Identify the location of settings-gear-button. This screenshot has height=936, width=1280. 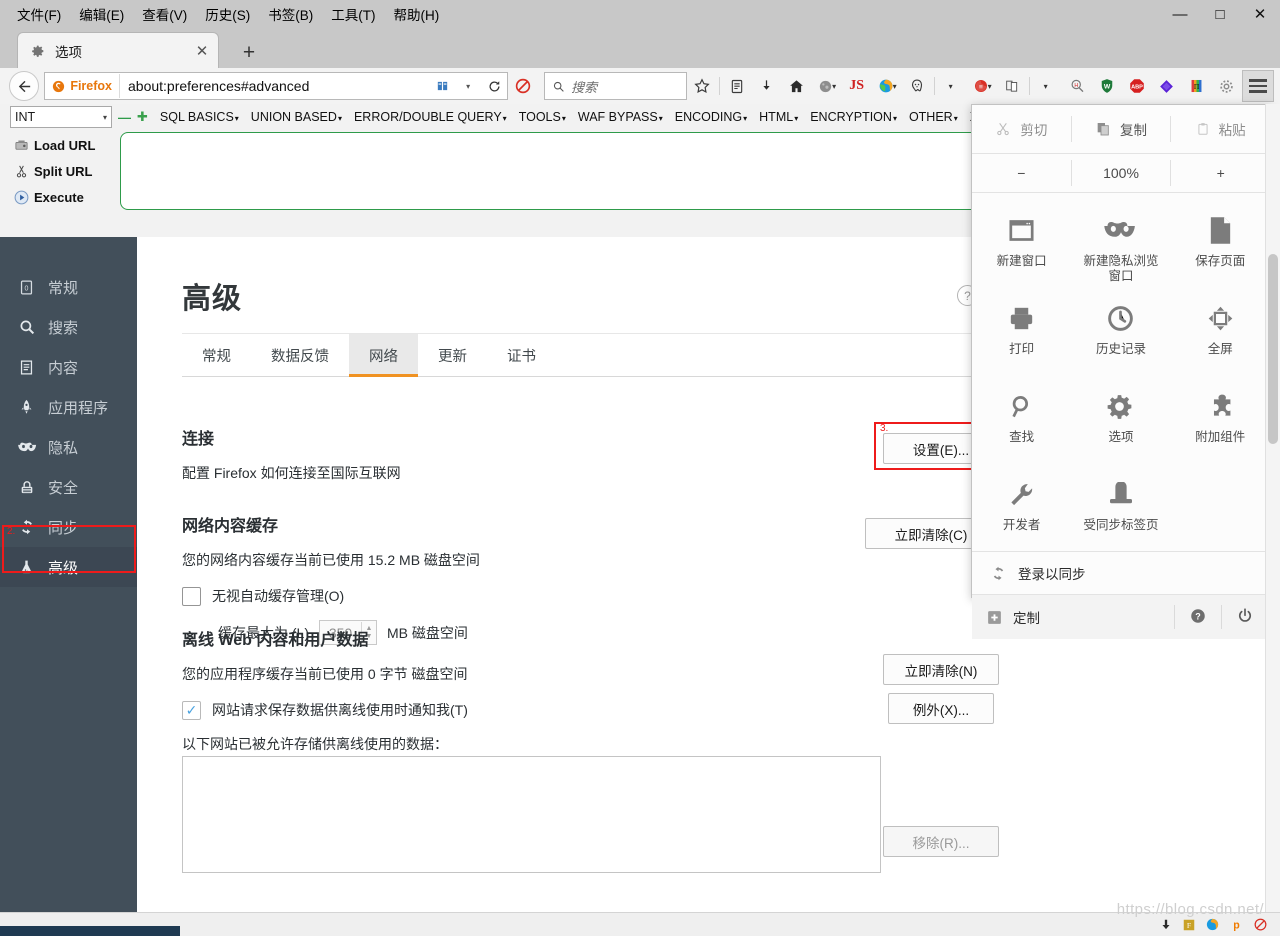
(1227, 86).